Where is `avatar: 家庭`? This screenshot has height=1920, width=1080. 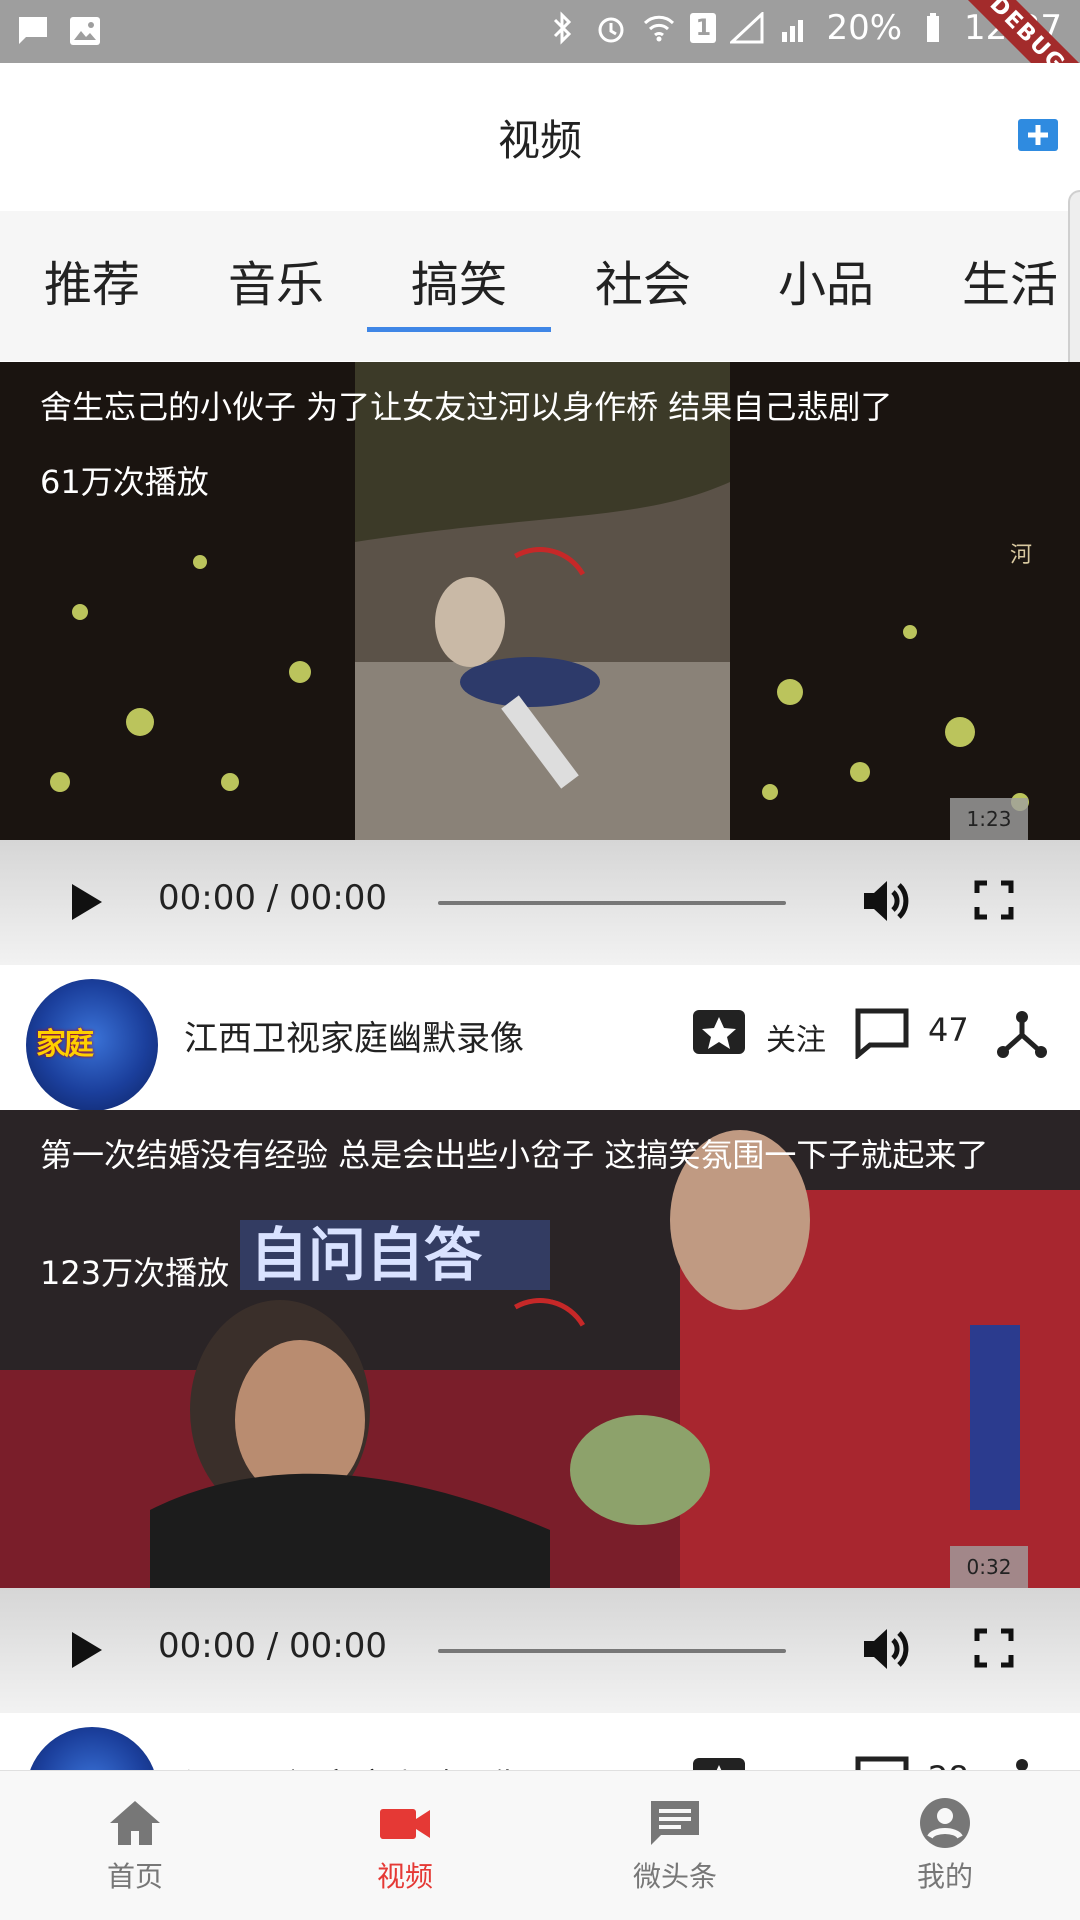
avatar: 家庭 is located at coordinates (92, 1045).